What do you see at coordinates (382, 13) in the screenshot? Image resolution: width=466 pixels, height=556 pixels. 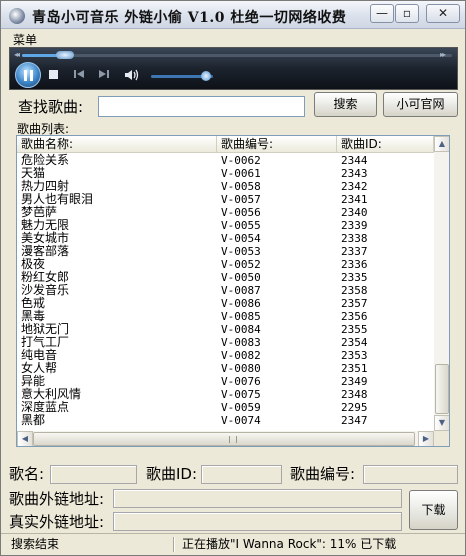 I see `minimize-button: —` at bounding box center [382, 13].